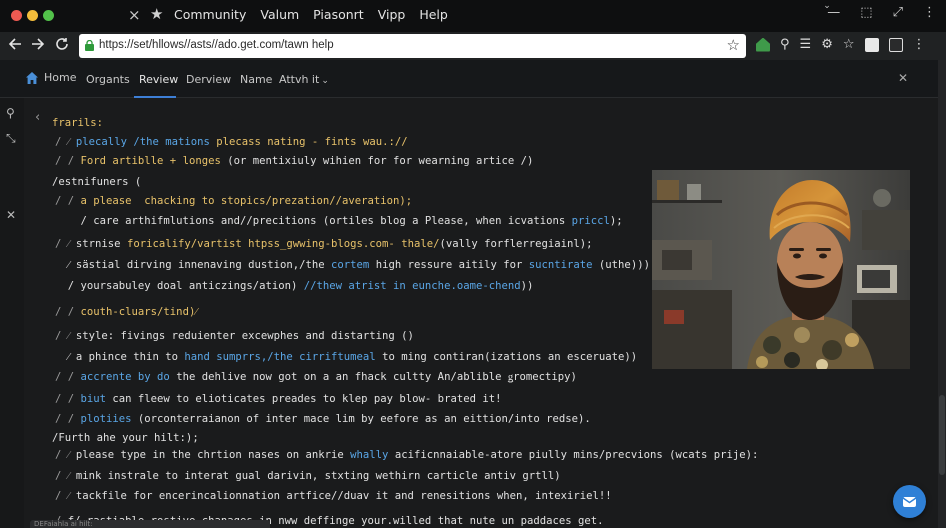 This screenshot has height=528, width=946. What do you see at coordinates (89, 45) in the screenshot?
I see `lock-icon` at bounding box center [89, 45].